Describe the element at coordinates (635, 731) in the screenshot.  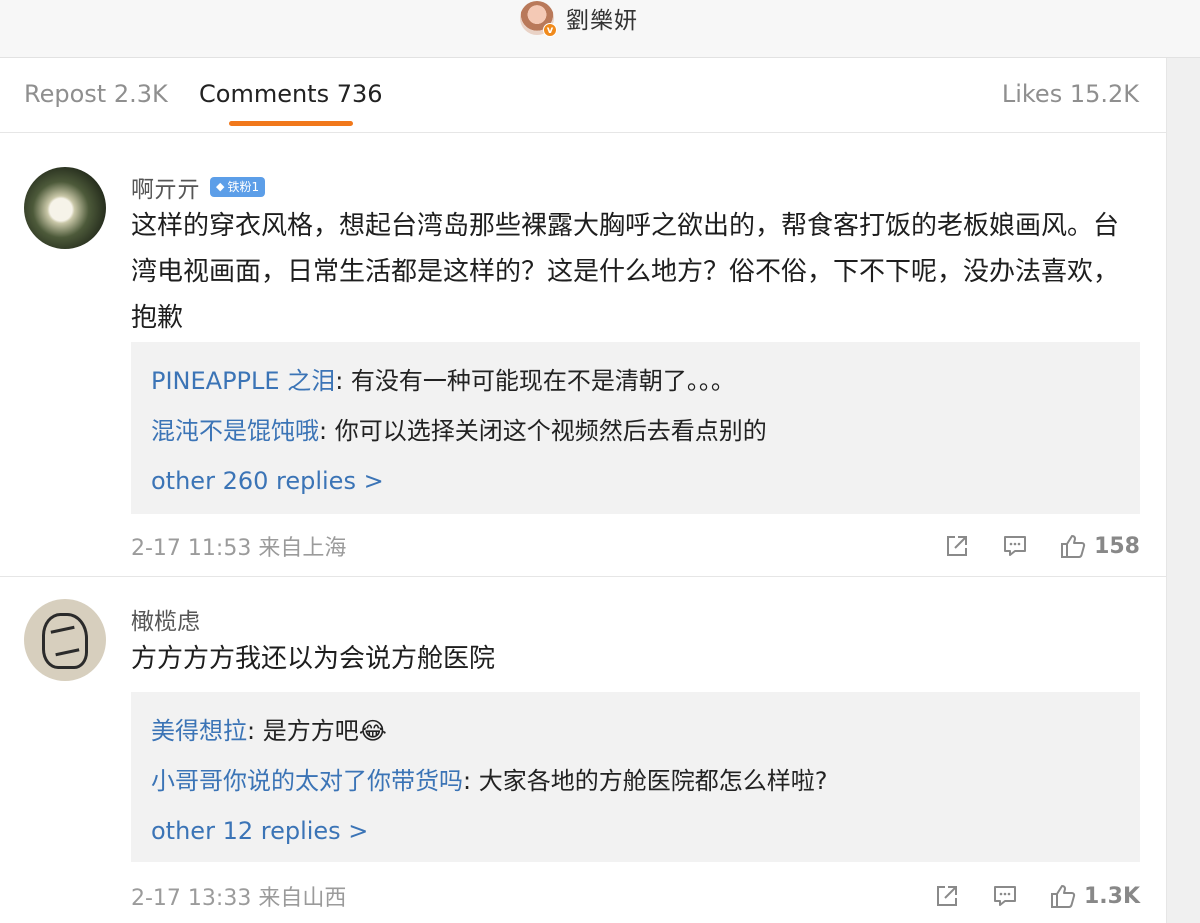
I see `reply-item: 美得想拉: 是方方吧😂` at that location.